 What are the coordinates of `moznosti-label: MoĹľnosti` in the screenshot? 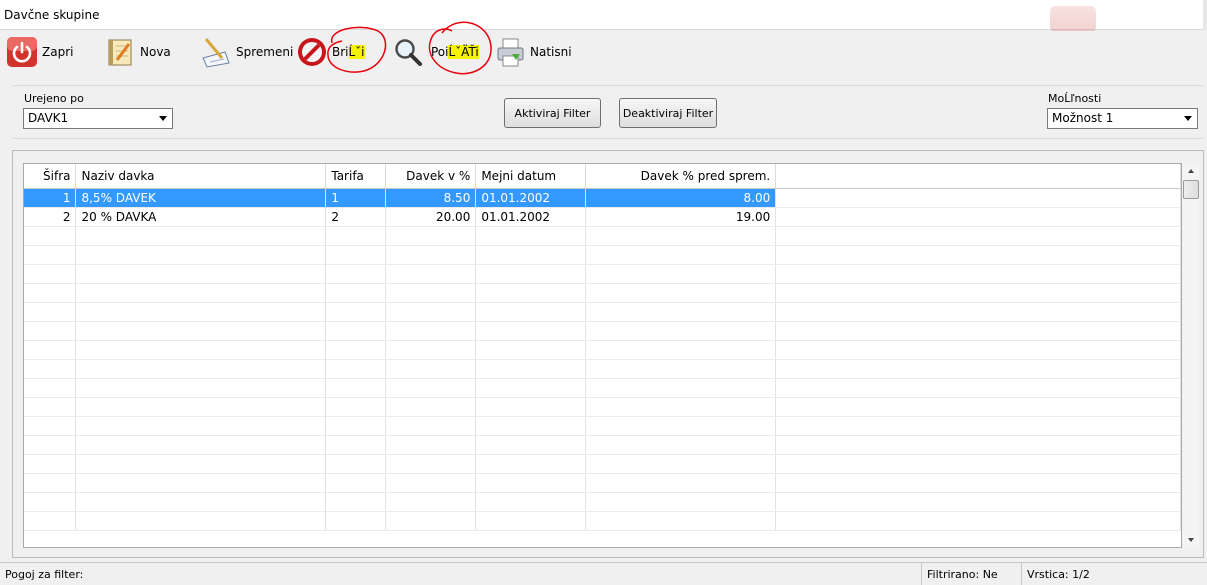 It's located at (1075, 98).